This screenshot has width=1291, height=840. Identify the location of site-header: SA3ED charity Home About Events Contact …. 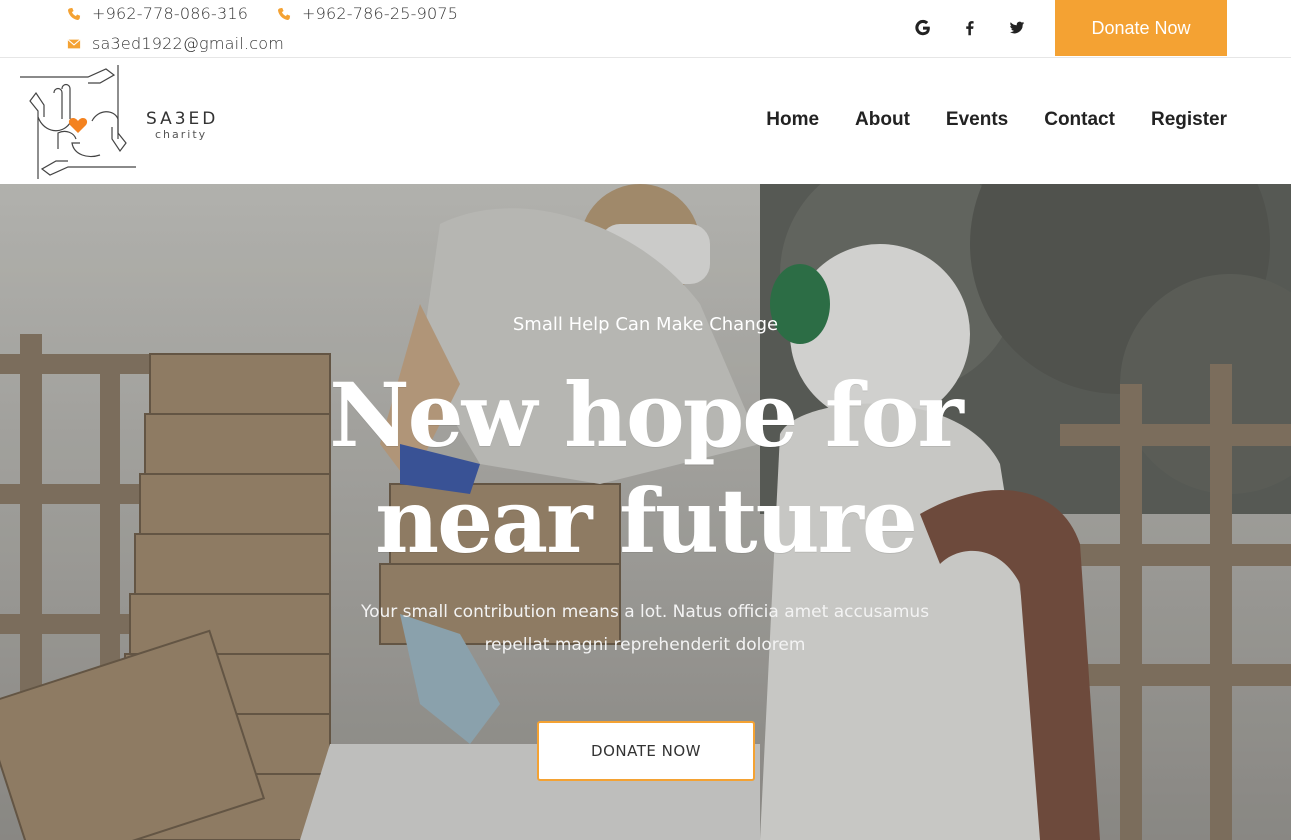
(645, 121).